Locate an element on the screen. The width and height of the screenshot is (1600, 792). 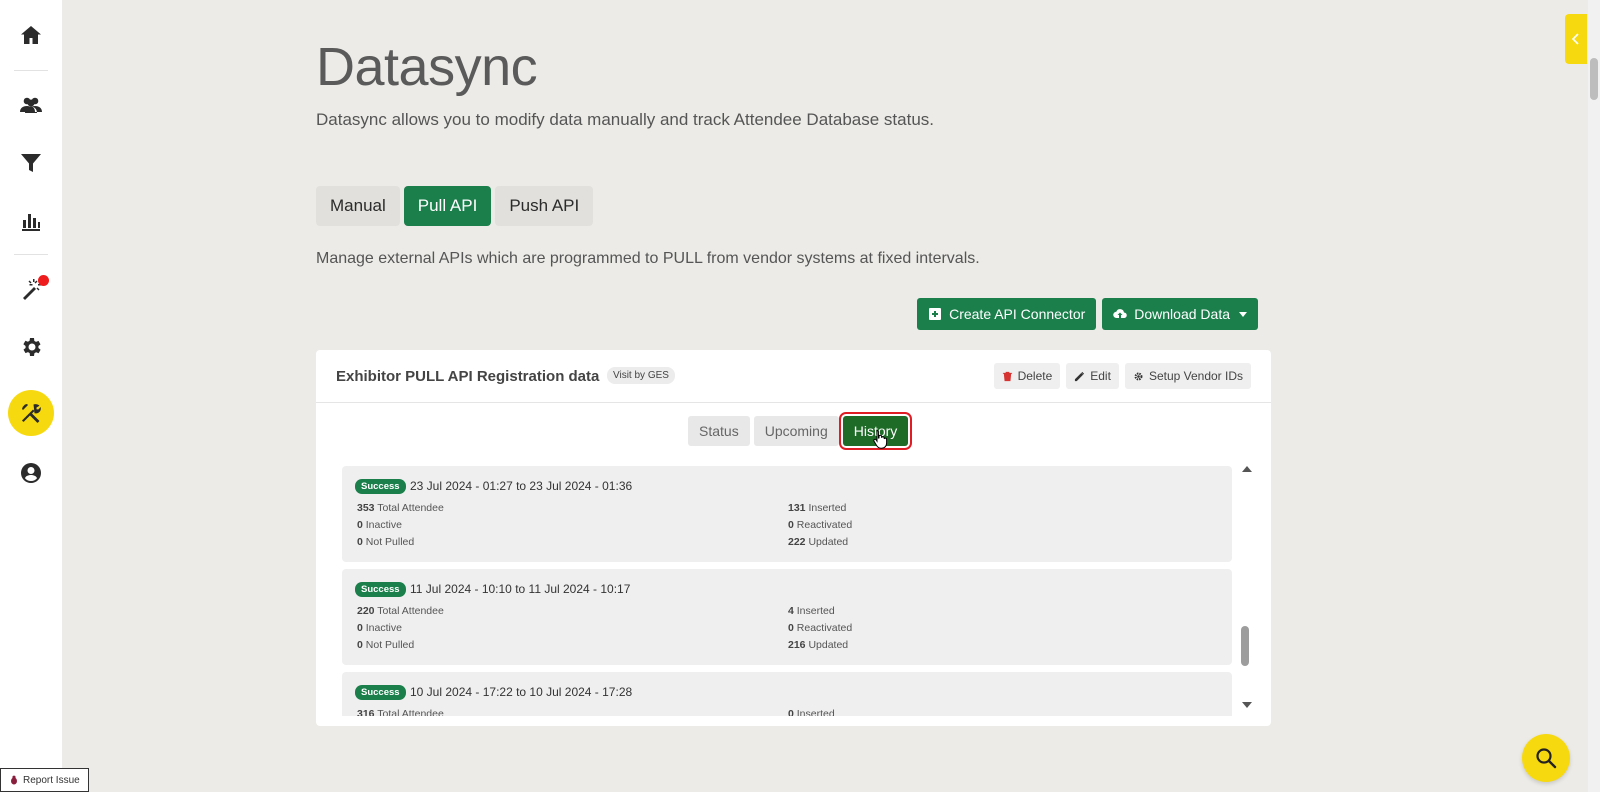
filter-icon is located at coordinates (31, 163).